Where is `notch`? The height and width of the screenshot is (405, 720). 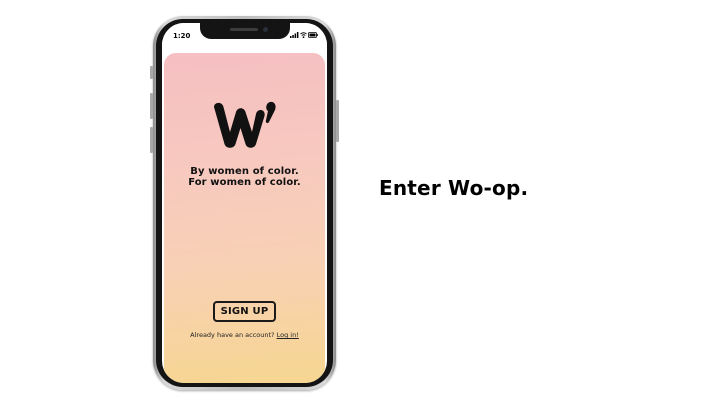 notch is located at coordinates (245, 31).